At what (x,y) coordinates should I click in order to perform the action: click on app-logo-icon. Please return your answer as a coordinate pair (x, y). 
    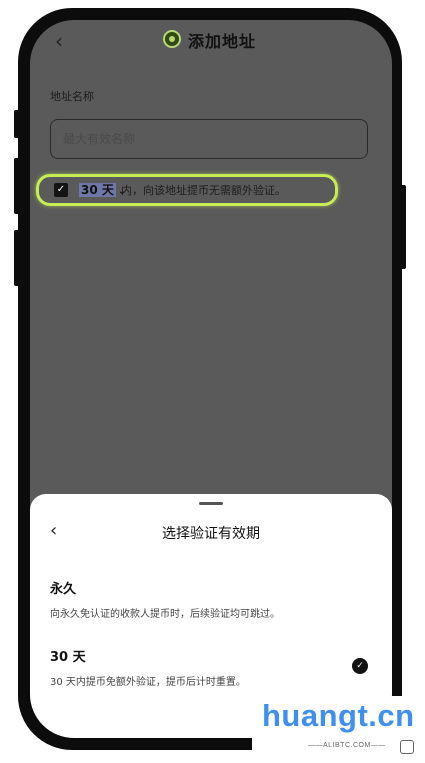
    Looking at the image, I should click on (172, 39).